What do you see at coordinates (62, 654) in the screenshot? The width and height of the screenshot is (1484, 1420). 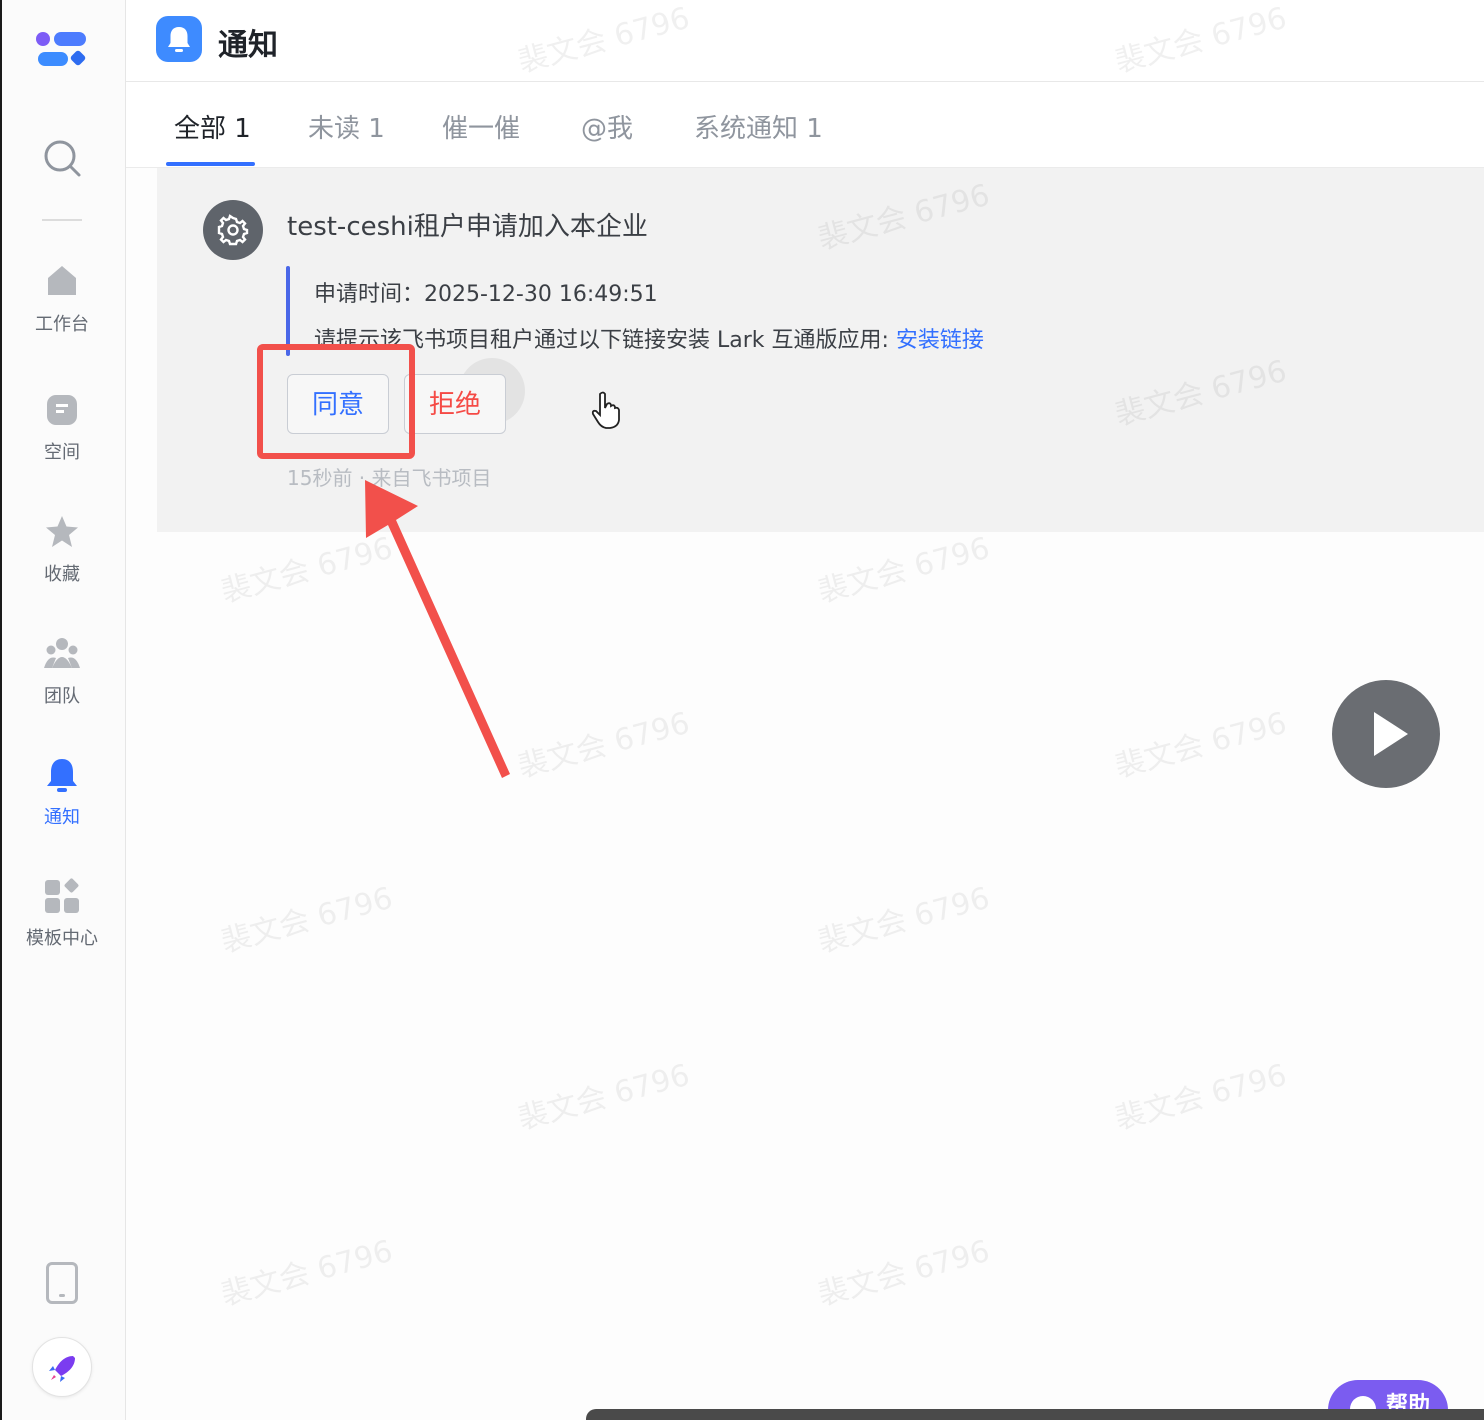 I see `people-icon` at bounding box center [62, 654].